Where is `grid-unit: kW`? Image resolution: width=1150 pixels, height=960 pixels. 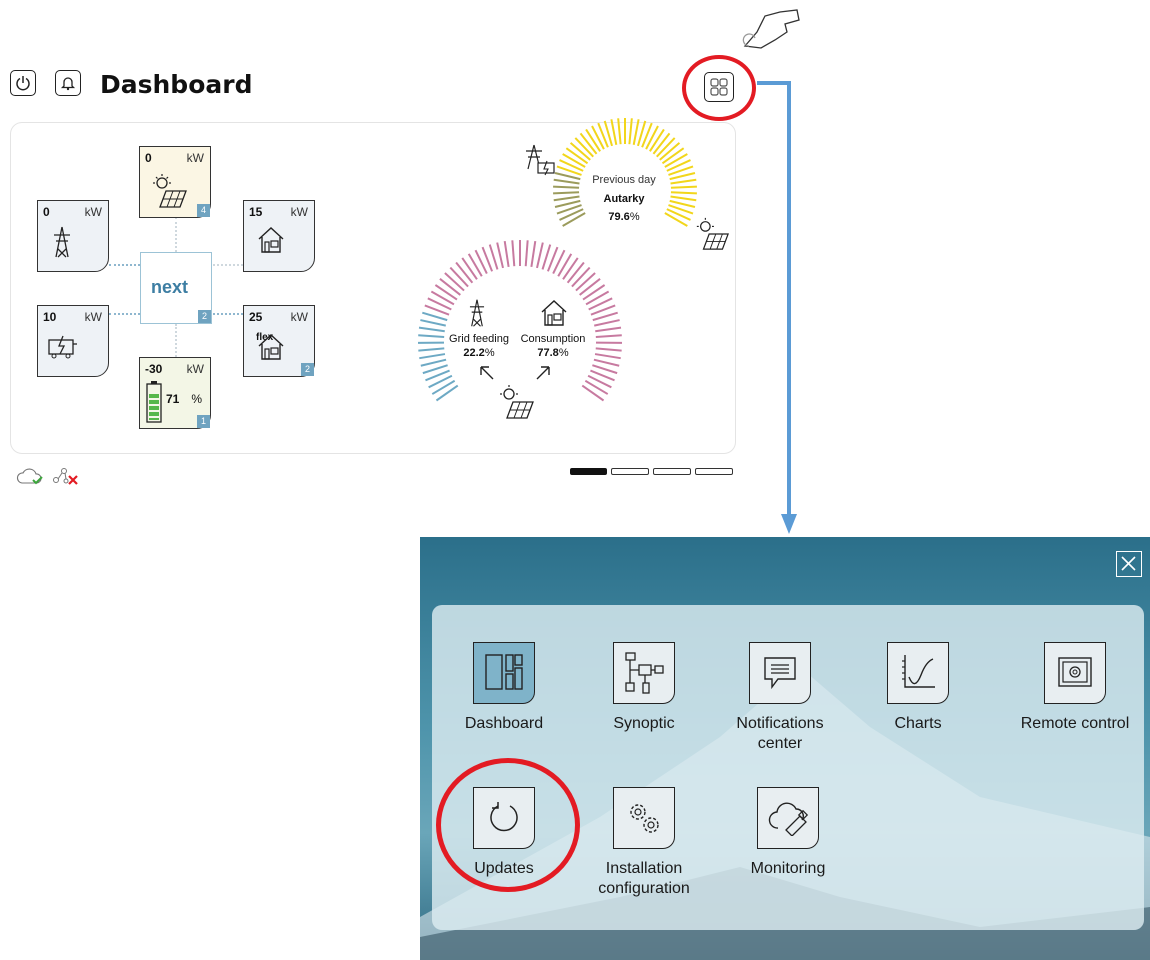
grid-unit: kW is located at coordinates (93, 212).